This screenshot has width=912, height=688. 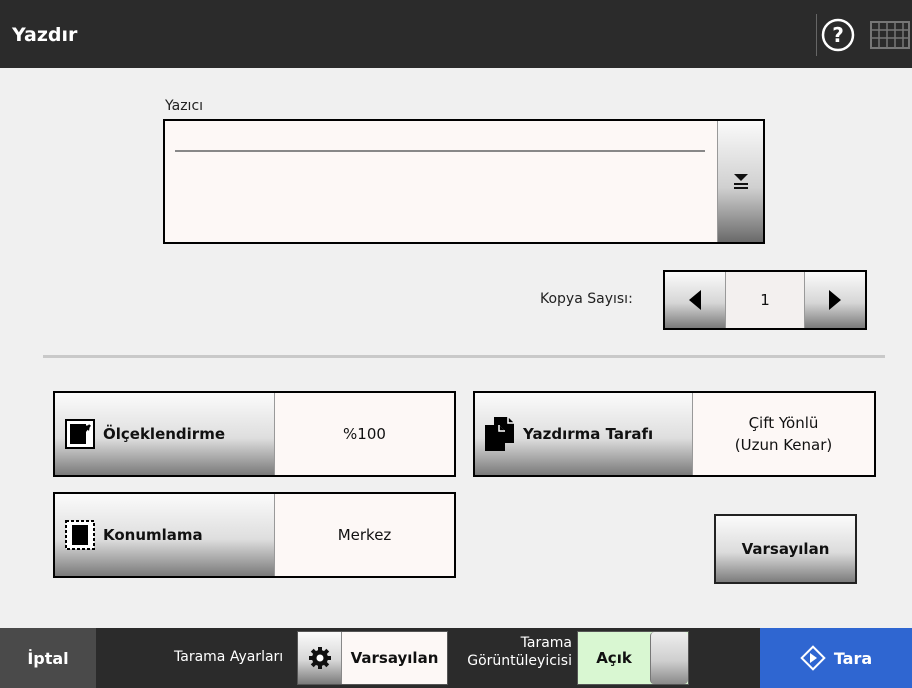 I want to click on copies-increment-button, so click(x=835, y=300).